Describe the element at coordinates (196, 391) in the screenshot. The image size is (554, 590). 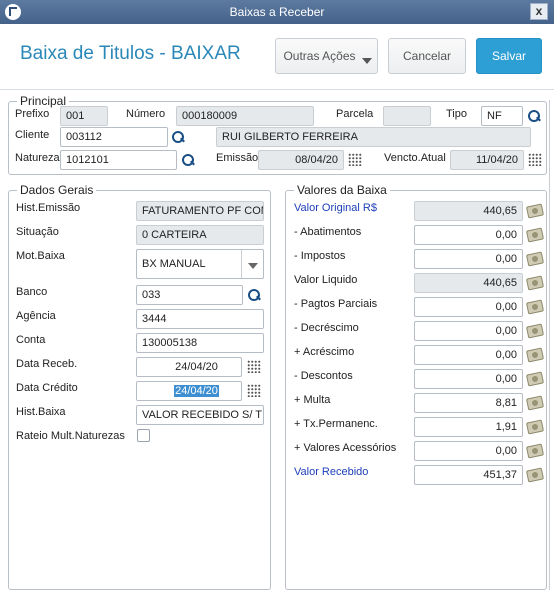
I see `data-credito-selection: 24/04/20` at that location.